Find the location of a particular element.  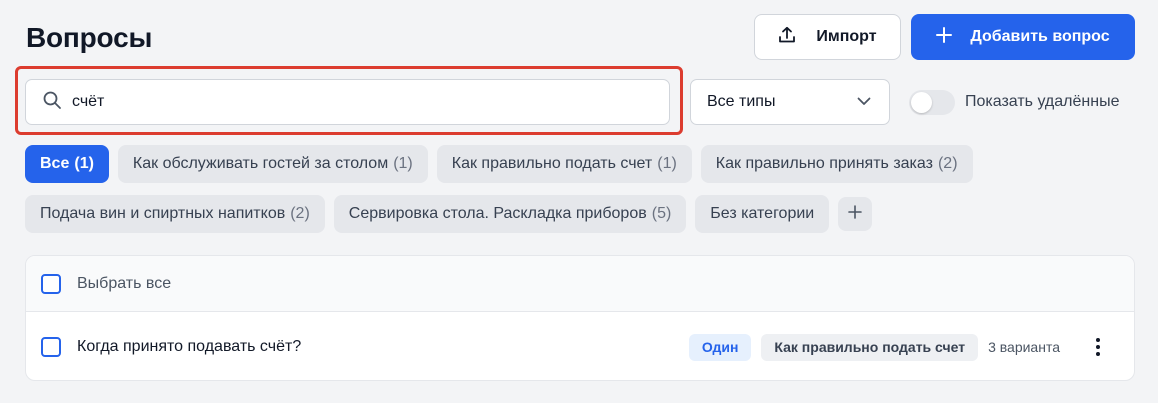

variants-count: 3 варианта is located at coordinates (1024, 347).